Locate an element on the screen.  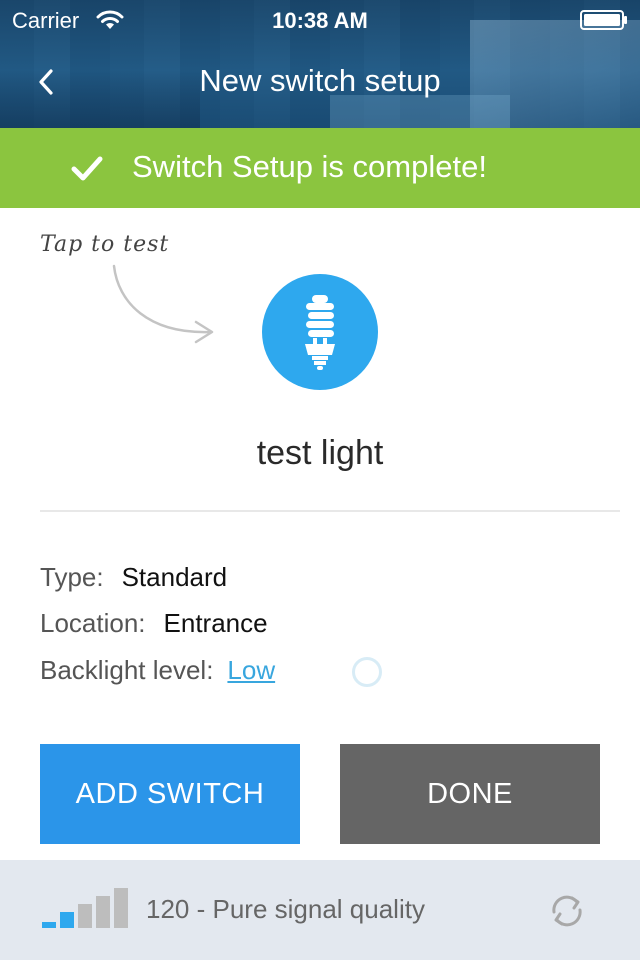
checkmark-icon is located at coordinates (87, 168).